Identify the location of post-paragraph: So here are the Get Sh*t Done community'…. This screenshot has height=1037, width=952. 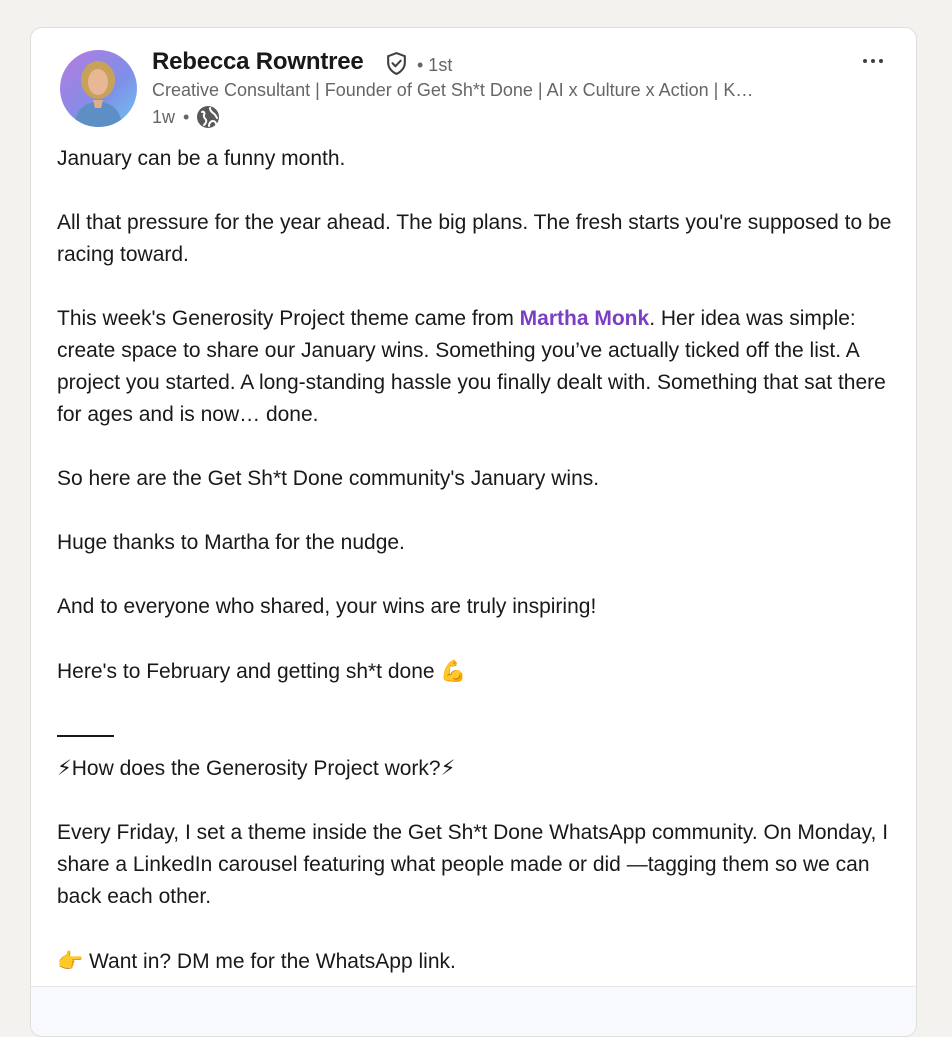
(328, 478).